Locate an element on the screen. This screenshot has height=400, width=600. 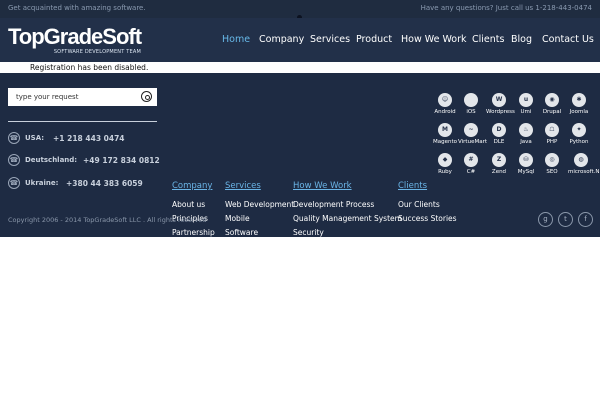
footer-link-about-us: About us is located at coordinates (188, 204).